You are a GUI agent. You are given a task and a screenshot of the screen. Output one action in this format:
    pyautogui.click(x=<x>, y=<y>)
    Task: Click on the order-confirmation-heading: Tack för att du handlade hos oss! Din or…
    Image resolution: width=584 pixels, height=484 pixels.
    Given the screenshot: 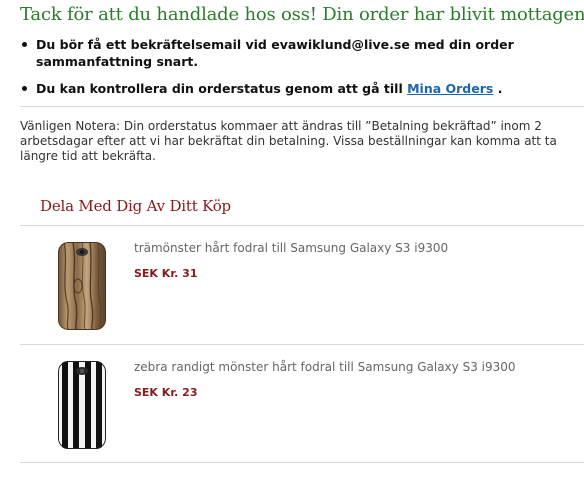 What is the action you would take?
    pyautogui.click(x=302, y=14)
    